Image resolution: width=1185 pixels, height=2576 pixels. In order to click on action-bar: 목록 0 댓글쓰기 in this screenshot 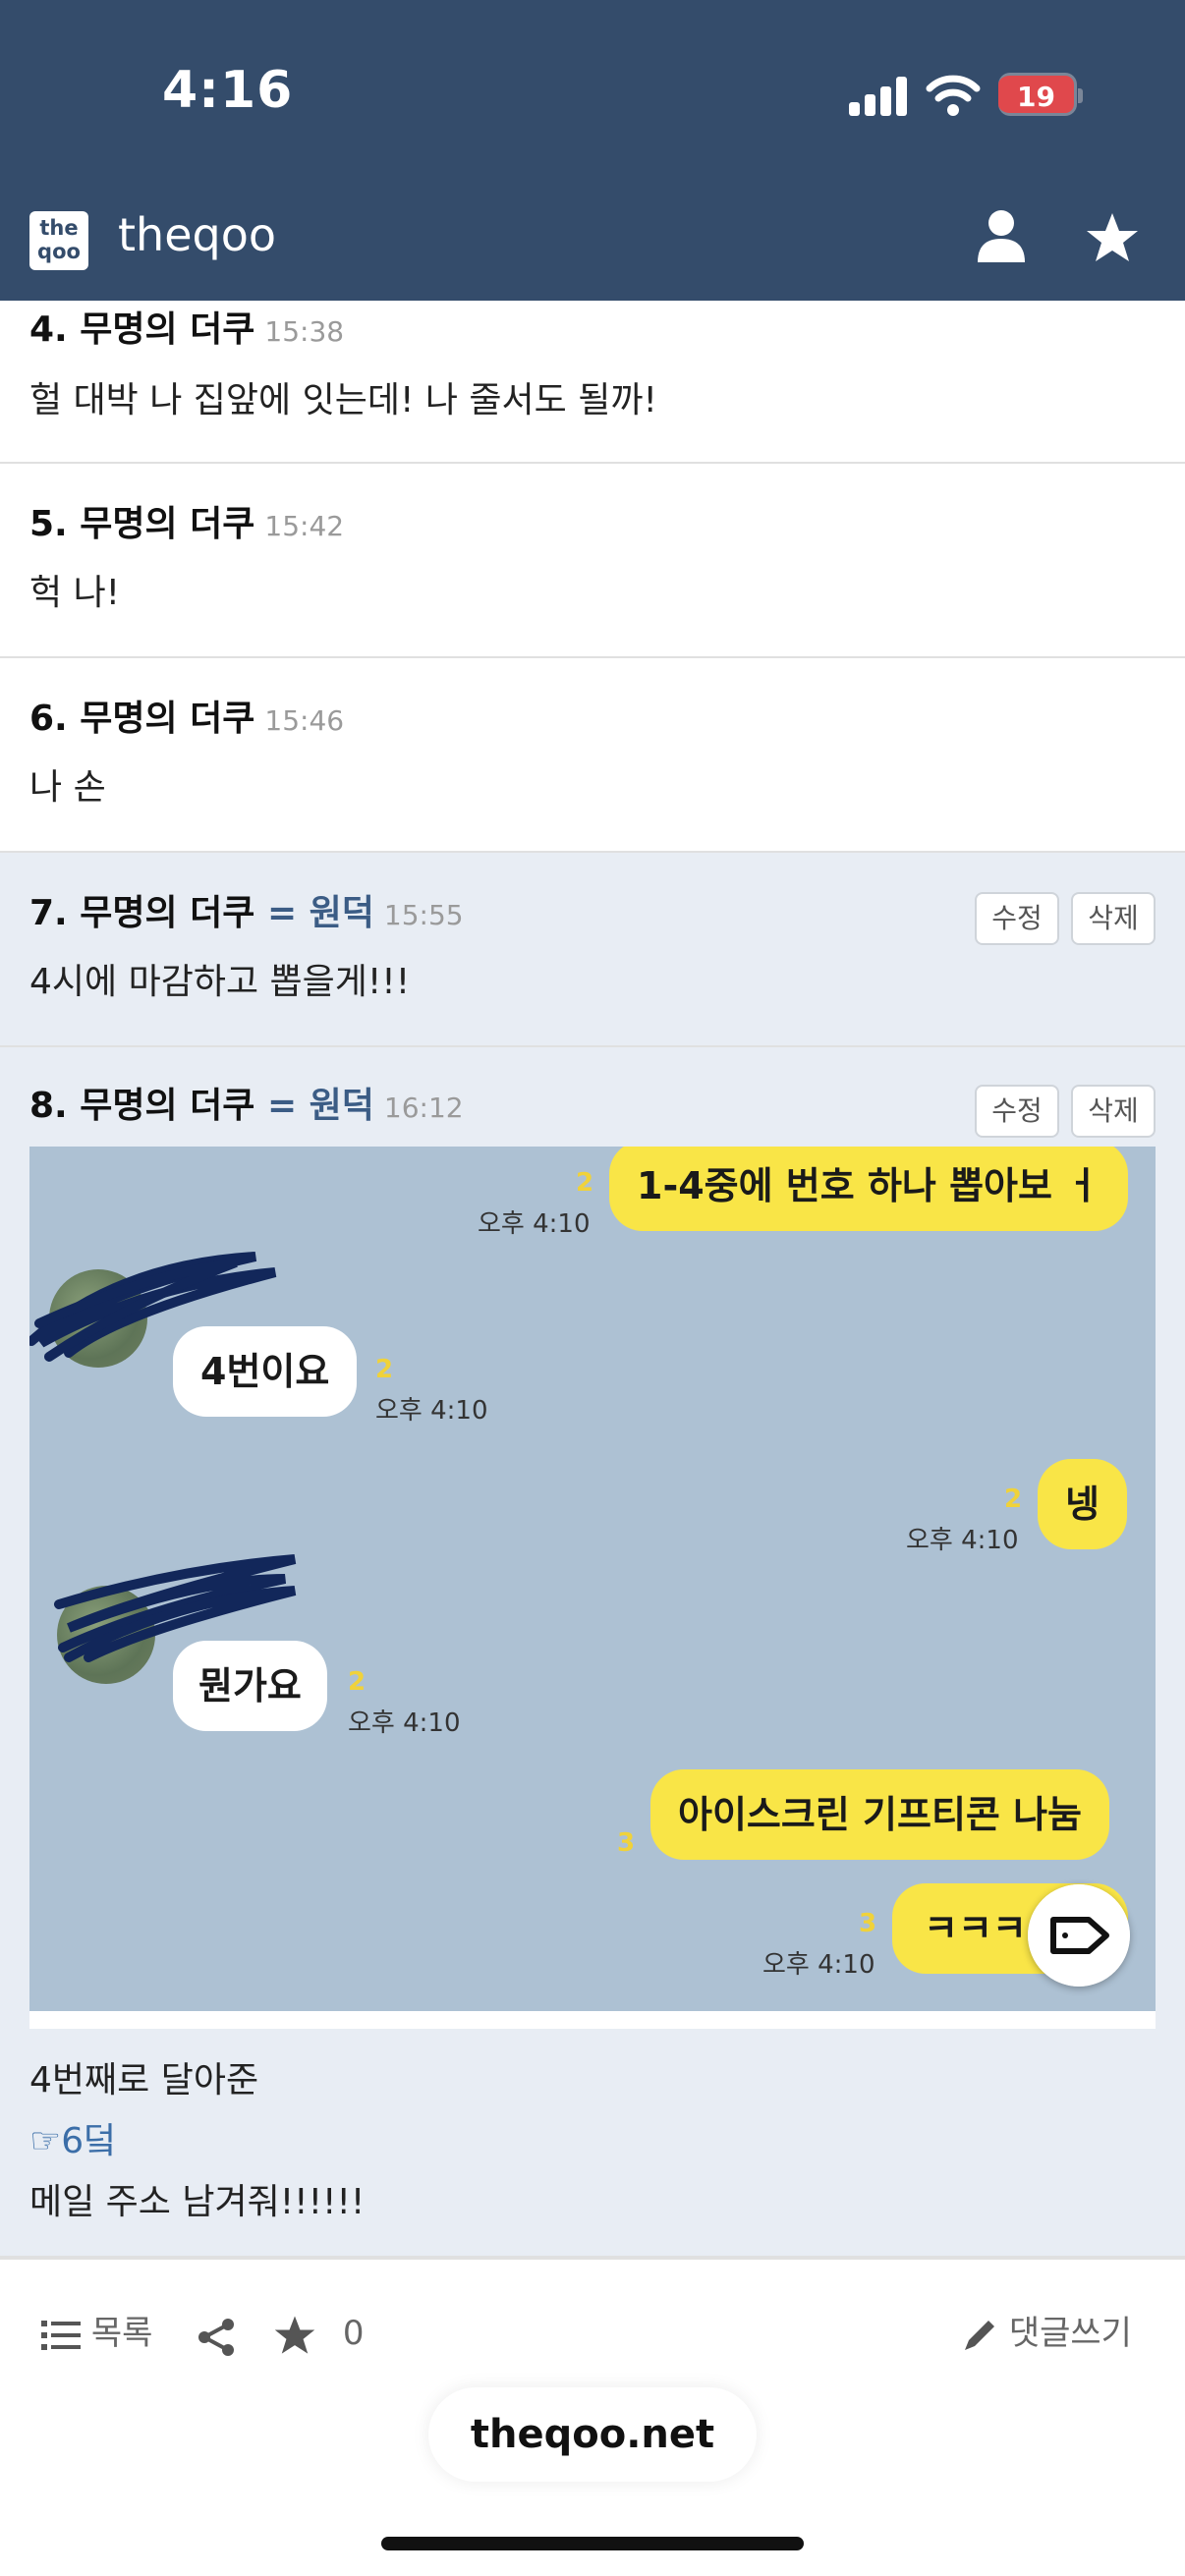, I will do `click(592, 2332)`.